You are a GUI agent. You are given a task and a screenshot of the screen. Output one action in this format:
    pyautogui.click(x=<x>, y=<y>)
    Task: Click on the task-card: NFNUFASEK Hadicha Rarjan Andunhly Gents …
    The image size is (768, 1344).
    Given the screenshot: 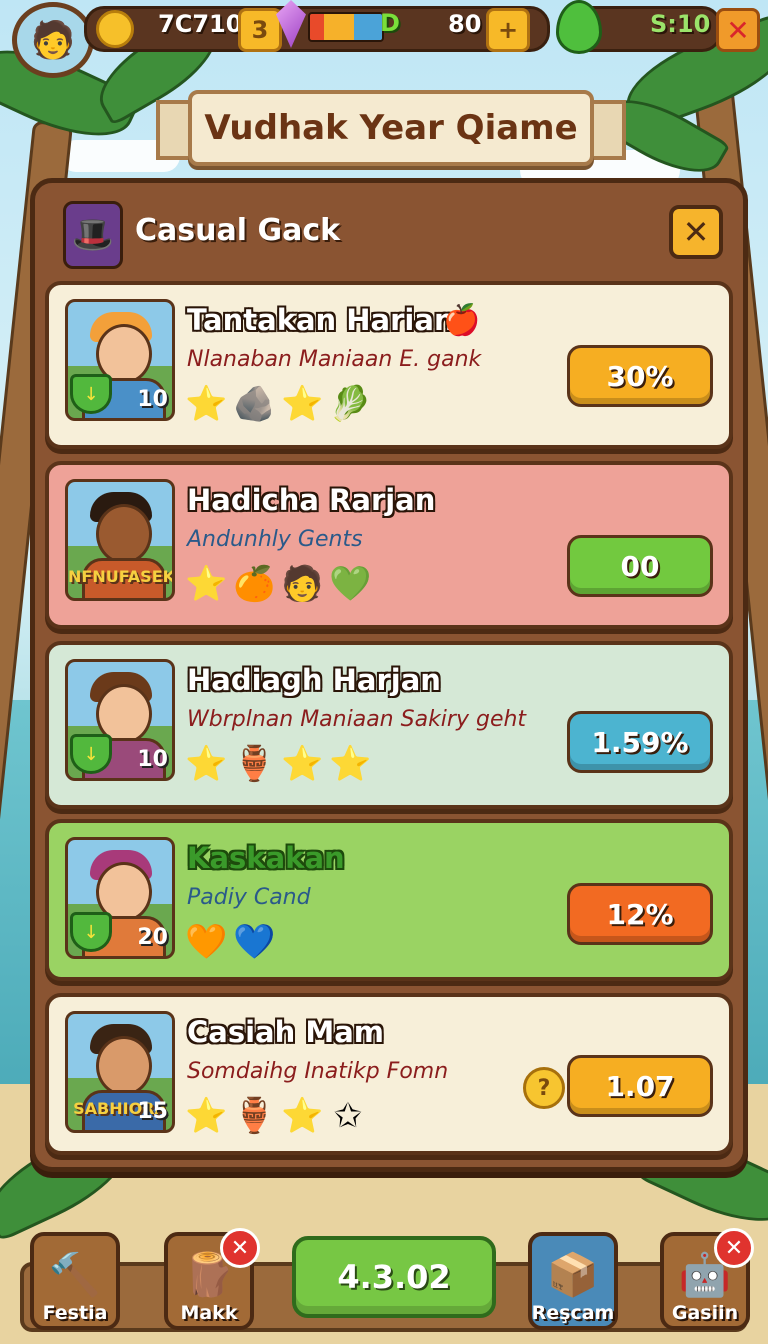 What is the action you would take?
    pyautogui.click(x=389, y=545)
    